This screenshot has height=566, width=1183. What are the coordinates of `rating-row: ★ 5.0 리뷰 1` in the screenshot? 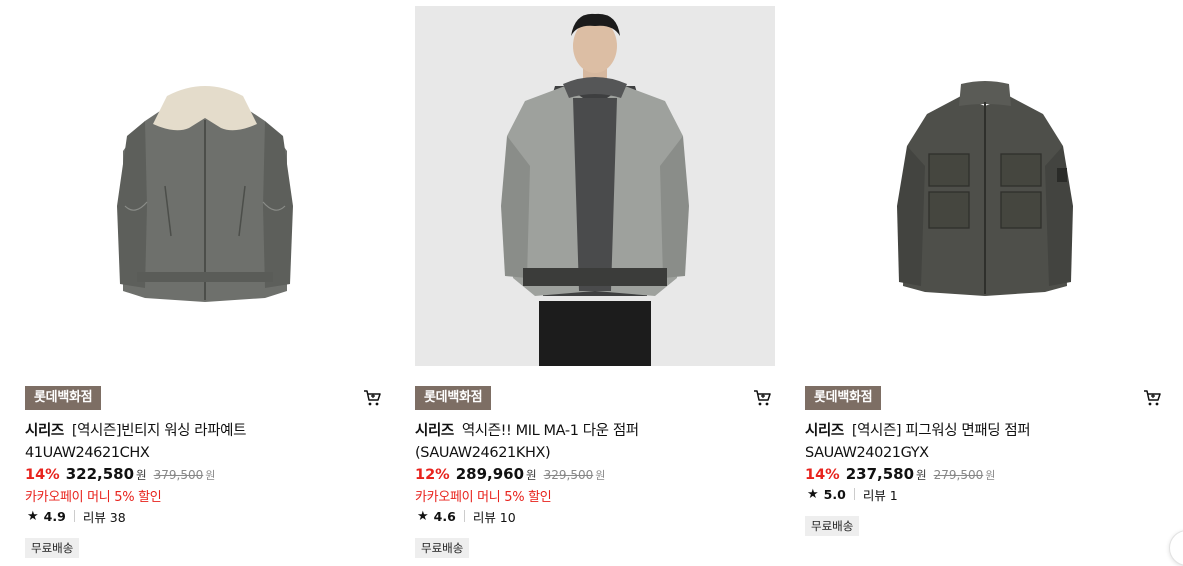 It's located at (852, 494).